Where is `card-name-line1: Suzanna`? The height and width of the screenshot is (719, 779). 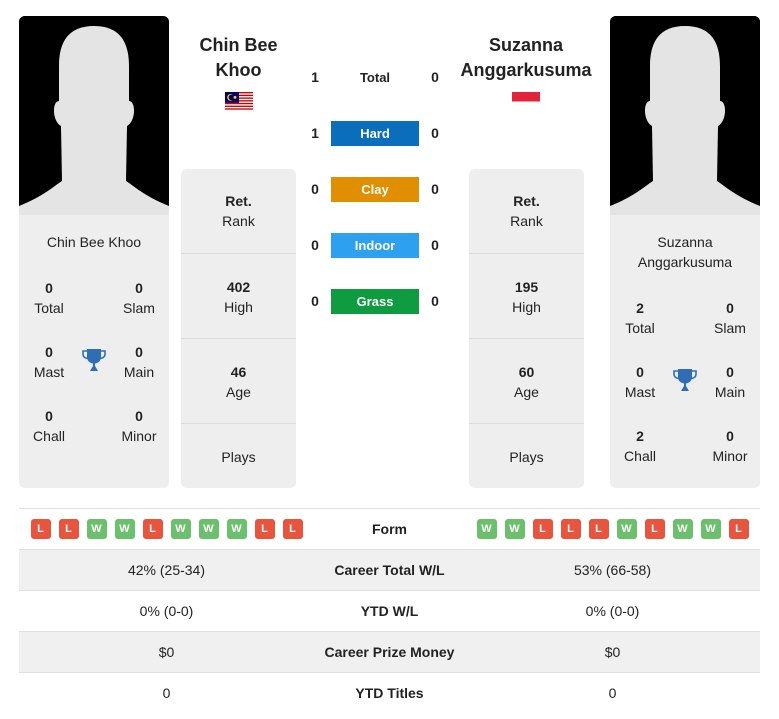 card-name-line1: Suzanna is located at coordinates (685, 242).